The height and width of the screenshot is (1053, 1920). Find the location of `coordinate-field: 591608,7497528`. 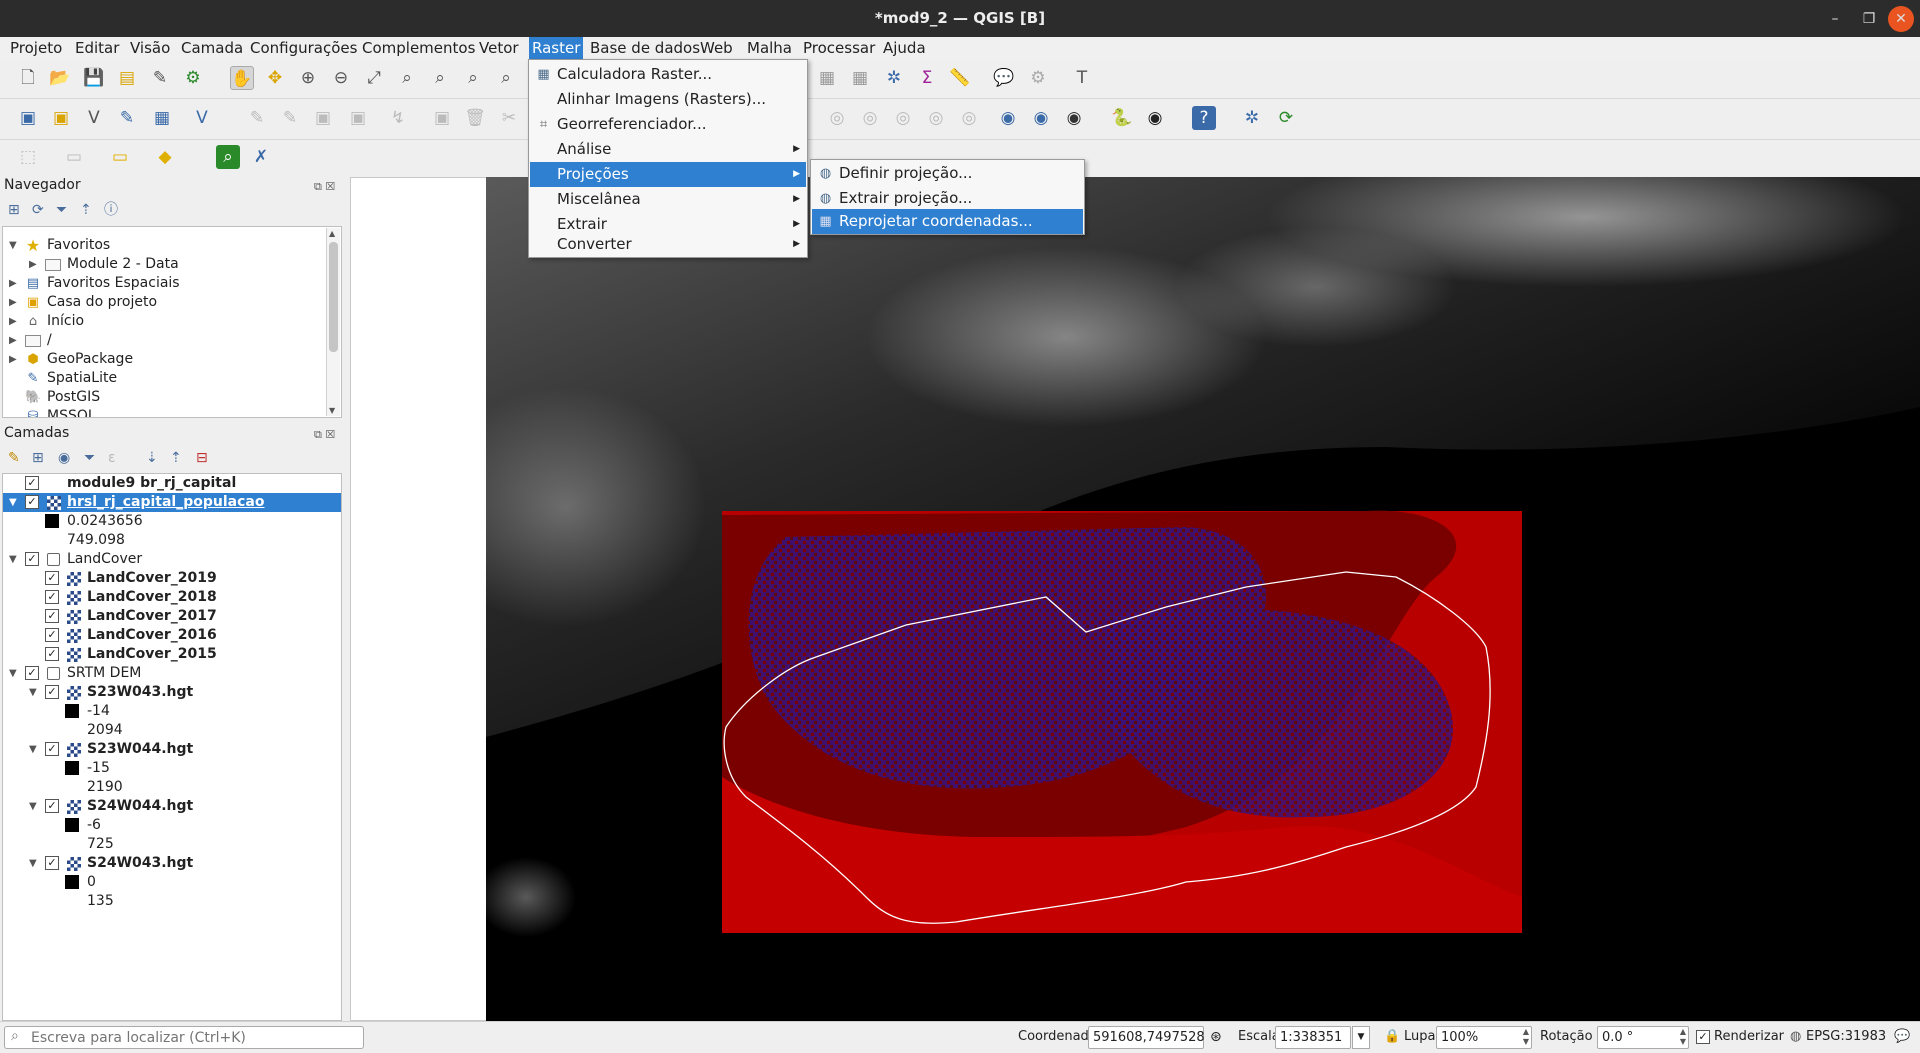

coordinate-field: 591608,7497528 is located at coordinates (1146, 1037).